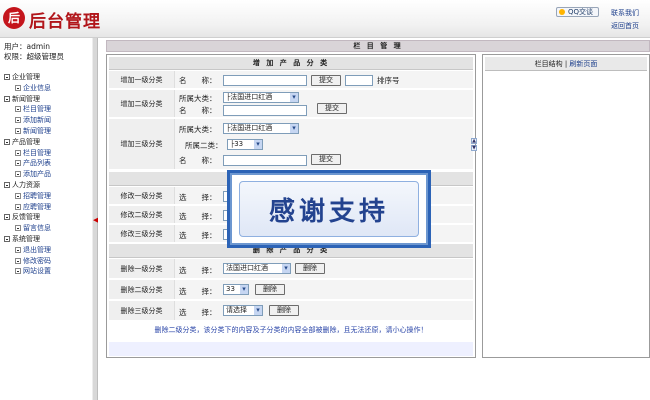  Describe the element at coordinates (291, 251) in the screenshot. I see `delete-section-title: 删 除 产 品 分 类` at that location.